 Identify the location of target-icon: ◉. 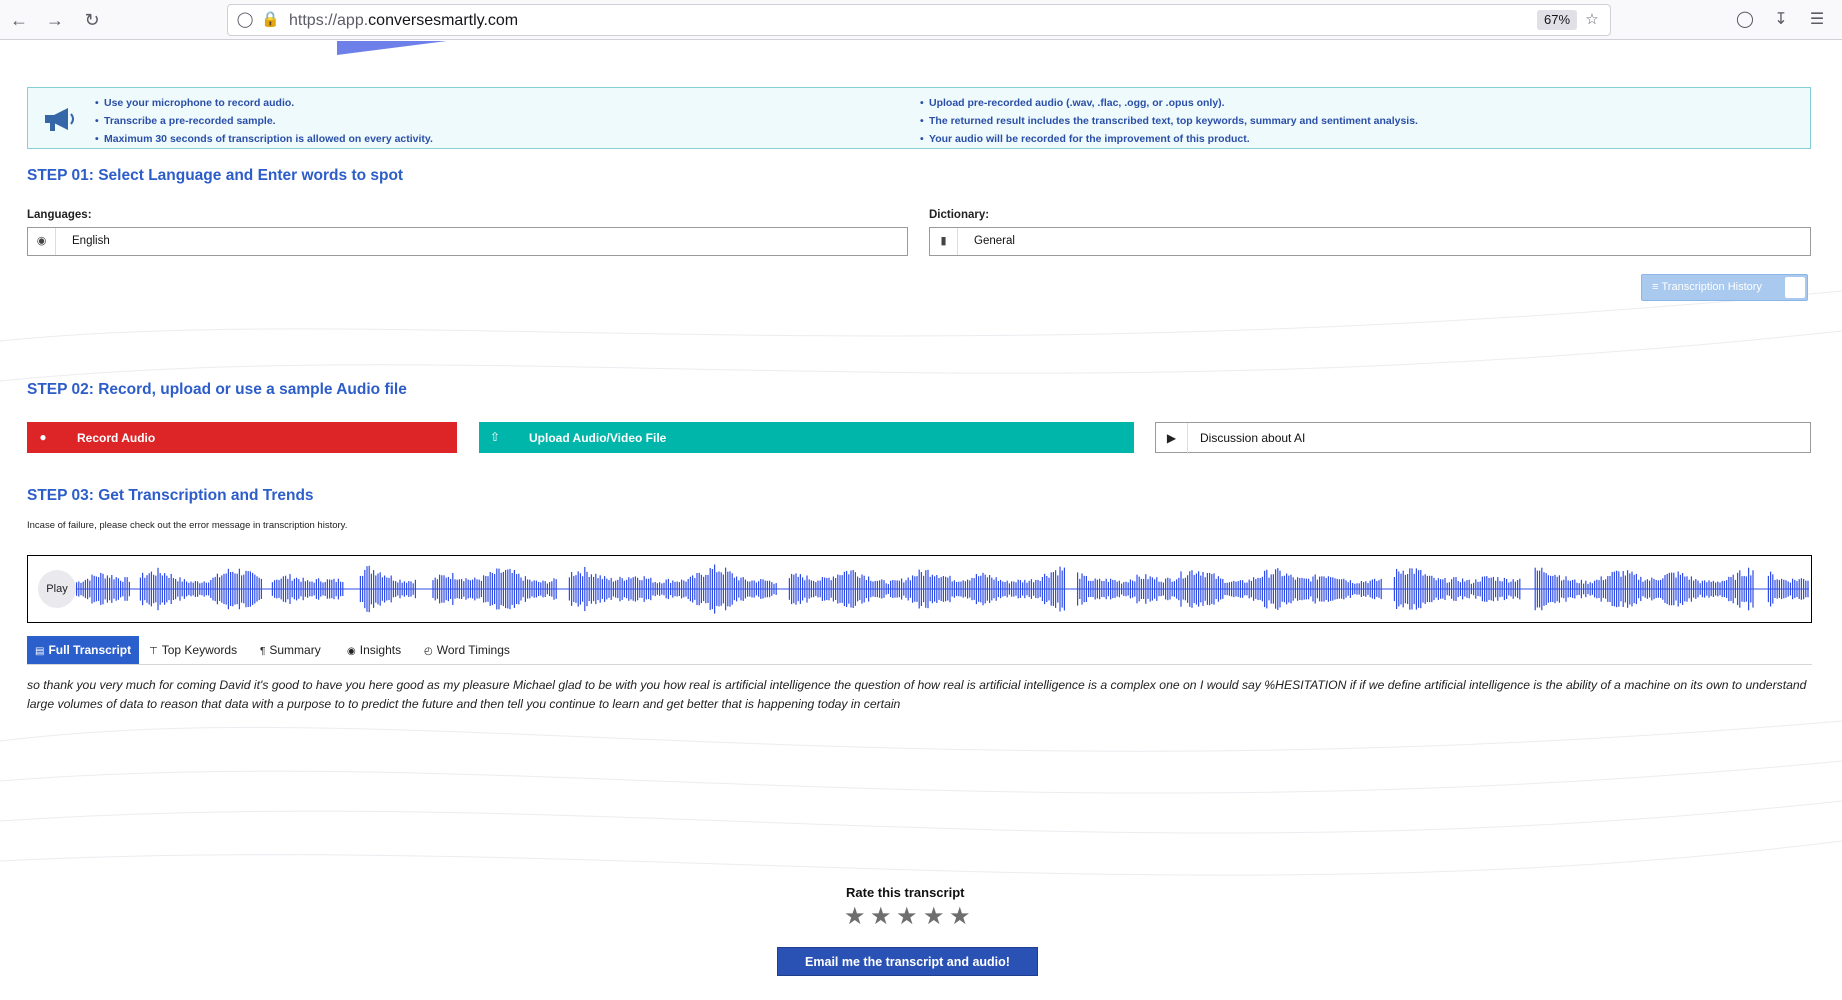
(351, 651).